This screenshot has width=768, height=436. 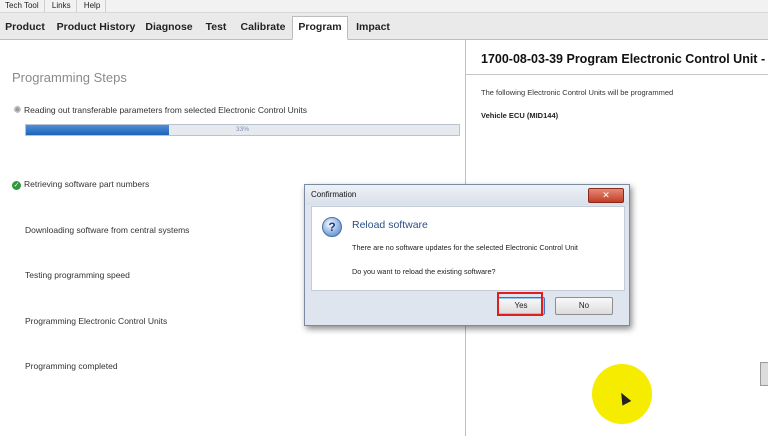 What do you see at coordinates (617, 74) in the screenshot?
I see `title-divider` at bounding box center [617, 74].